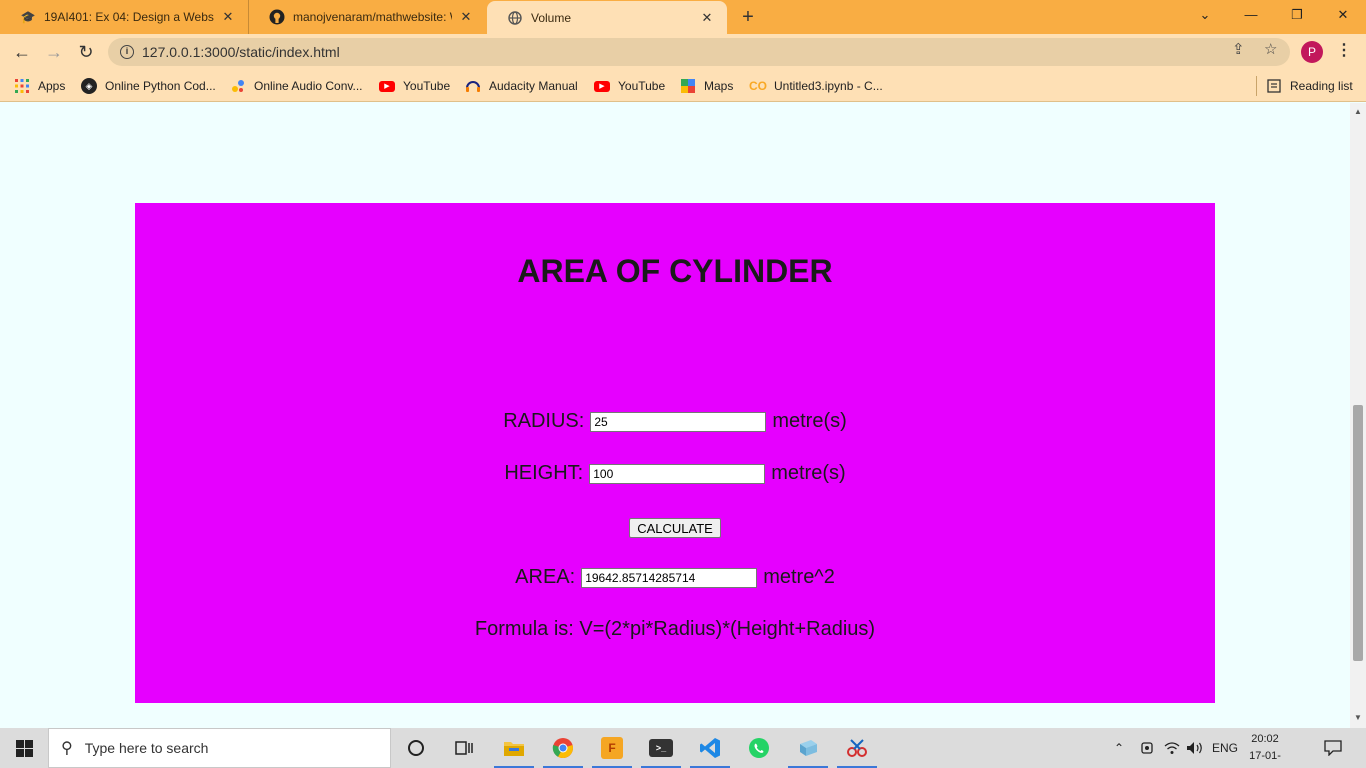  What do you see at coordinates (129, 17) in the screenshot?
I see `tab-title: 19AI401: Ex 04: Design a Website` at bounding box center [129, 17].